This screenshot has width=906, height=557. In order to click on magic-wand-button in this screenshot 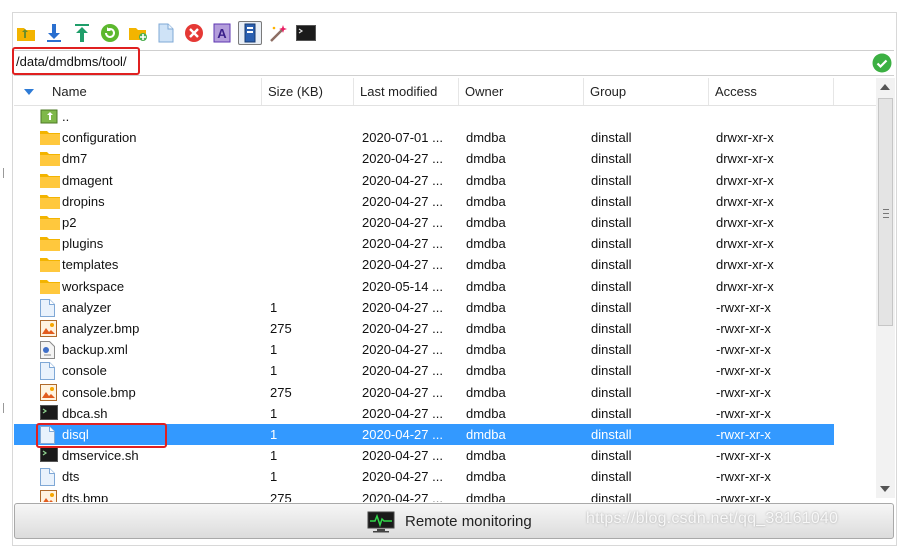, I will do `click(278, 33)`.